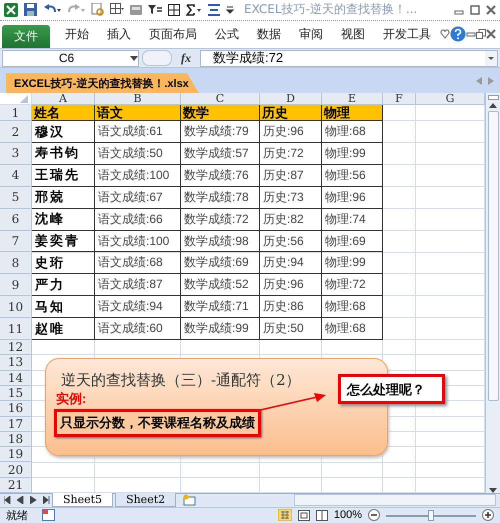  Describe the element at coordinates (173, 34) in the screenshot. I see `ribbon-tab: 页面布局` at that location.